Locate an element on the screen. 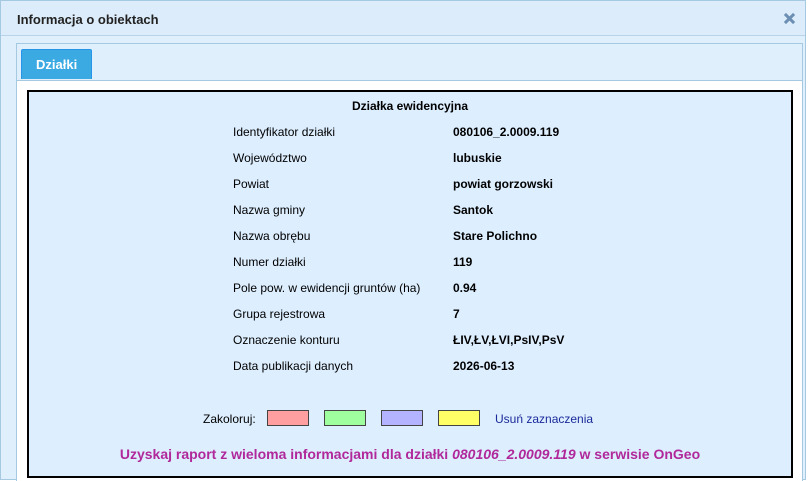 The width and height of the screenshot is (809, 481). color-swatch-yellow is located at coordinates (459, 418).